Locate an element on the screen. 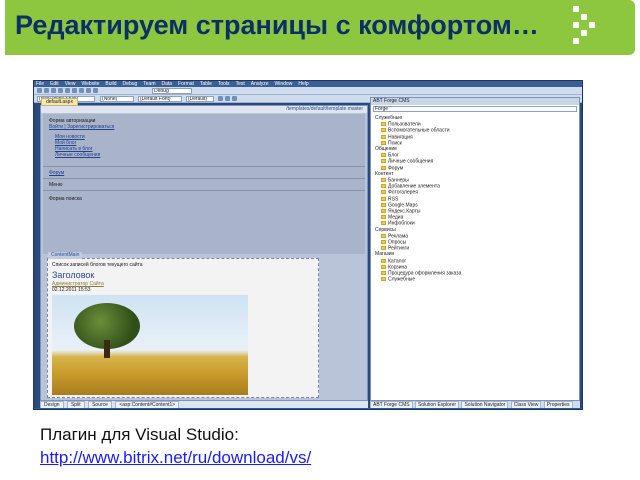 This screenshot has height=480, width=640. tree-item-label: Реклама is located at coordinates (398, 236).